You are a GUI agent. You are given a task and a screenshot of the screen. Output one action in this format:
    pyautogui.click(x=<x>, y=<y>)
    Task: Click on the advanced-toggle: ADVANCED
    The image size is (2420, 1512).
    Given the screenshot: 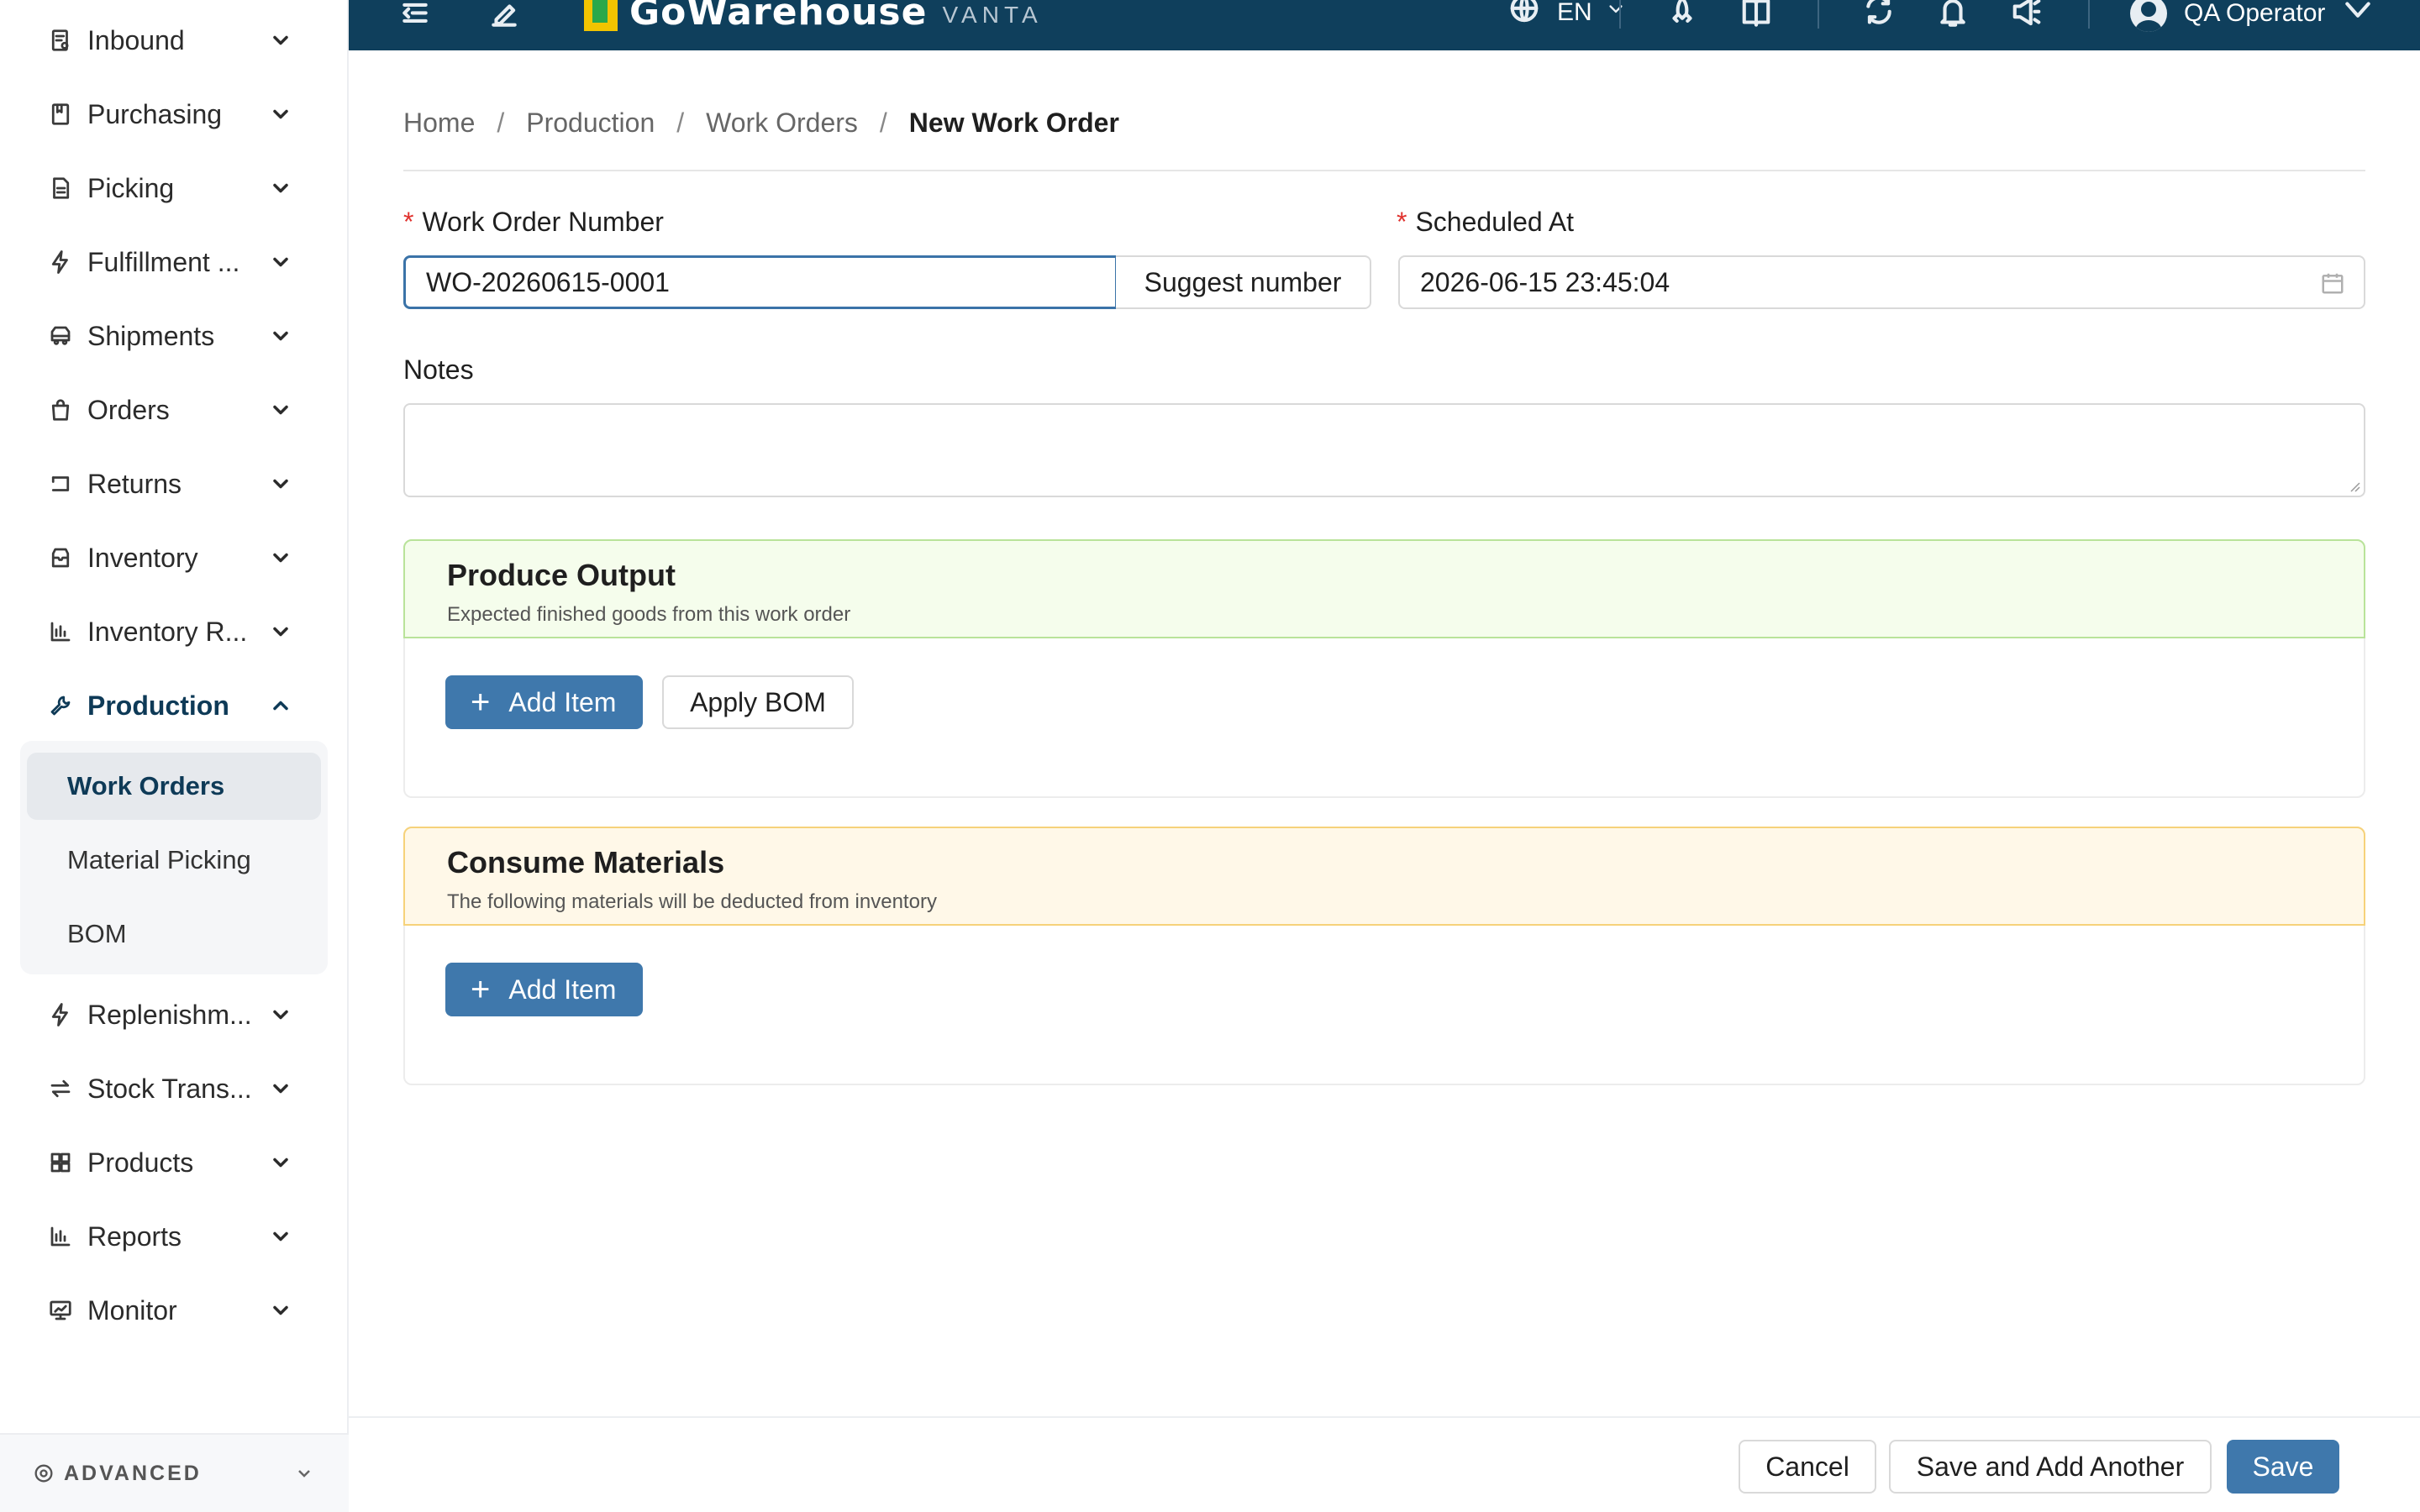 What is the action you would take?
    pyautogui.click(x=174, y=1472)
    